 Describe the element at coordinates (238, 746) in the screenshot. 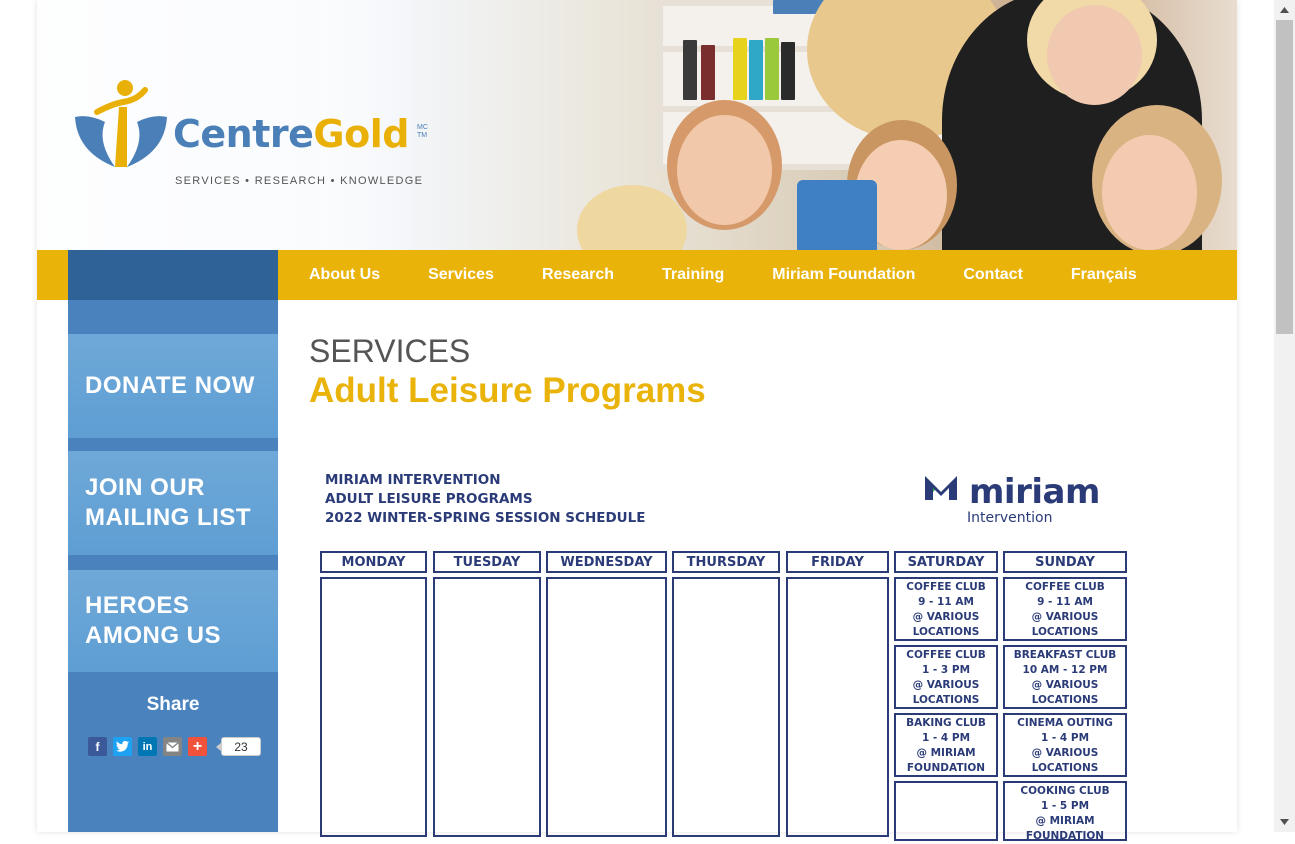

I see `share-count: 23` at that location.